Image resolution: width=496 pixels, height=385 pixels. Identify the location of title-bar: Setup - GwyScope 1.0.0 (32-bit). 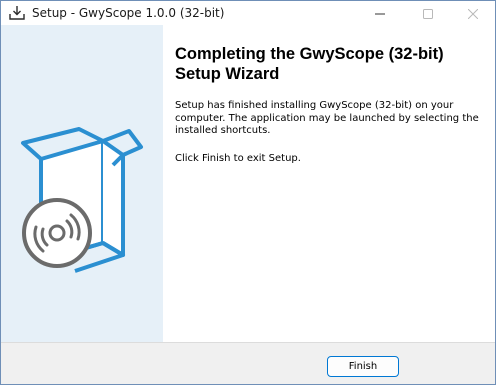
(248, 13).